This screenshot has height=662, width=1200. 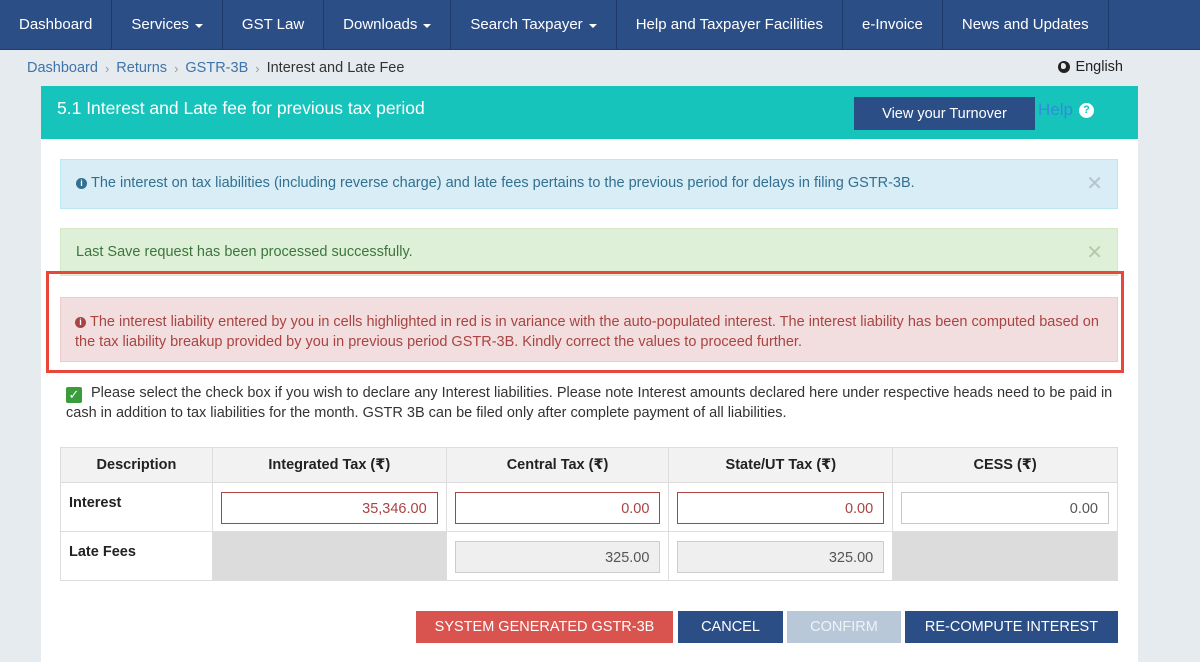 What do you see at coordinates (136, 507) in the screenshot?
I see `row-label-interest: Interest` at bounding box center [136, 507].